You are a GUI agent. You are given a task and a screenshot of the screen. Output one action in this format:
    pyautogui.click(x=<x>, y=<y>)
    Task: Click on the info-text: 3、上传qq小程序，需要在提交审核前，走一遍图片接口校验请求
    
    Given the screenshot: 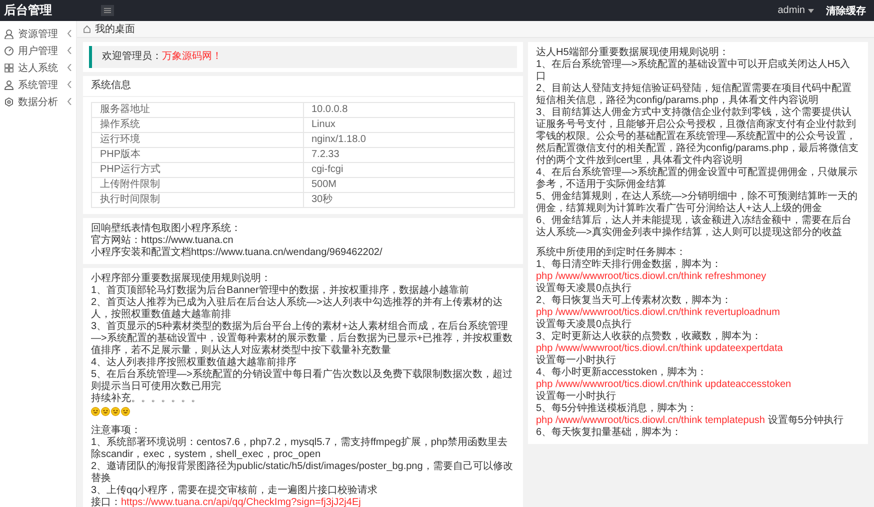 What is the action you would take?
    pyautogui.click(x=235, y=490)
    